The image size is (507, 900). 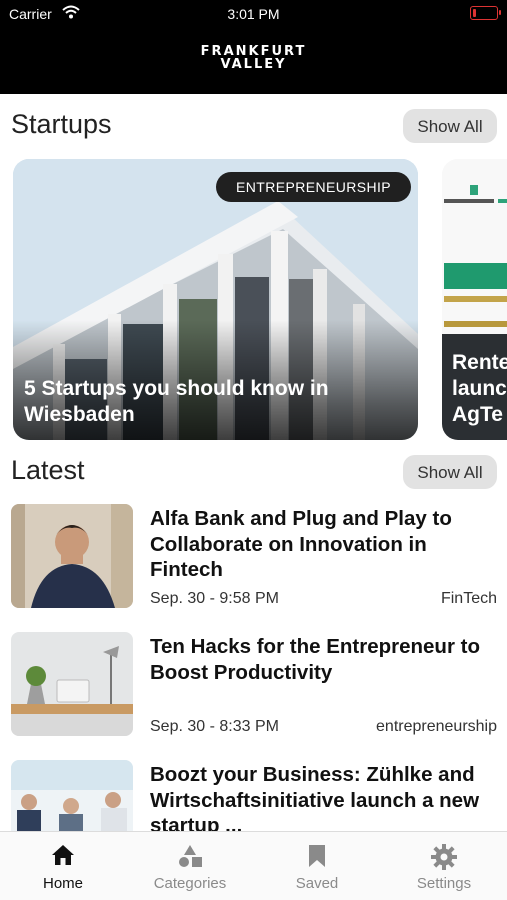 I want to click on tab-settings: Settings, so click(x=444, y=866).